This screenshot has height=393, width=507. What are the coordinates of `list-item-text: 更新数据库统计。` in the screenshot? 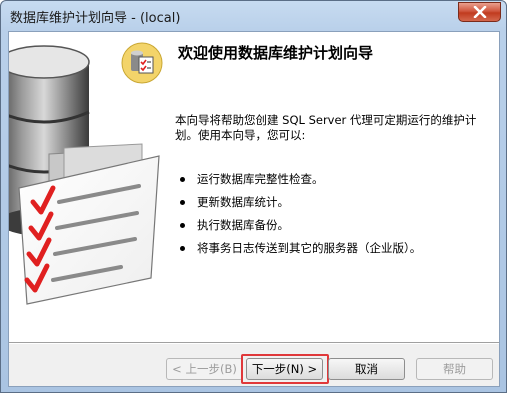 It's located at (243, 202).